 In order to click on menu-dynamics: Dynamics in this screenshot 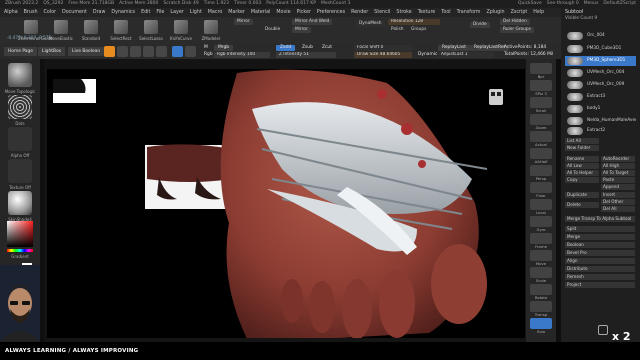, I will do `click(123, 12)`.